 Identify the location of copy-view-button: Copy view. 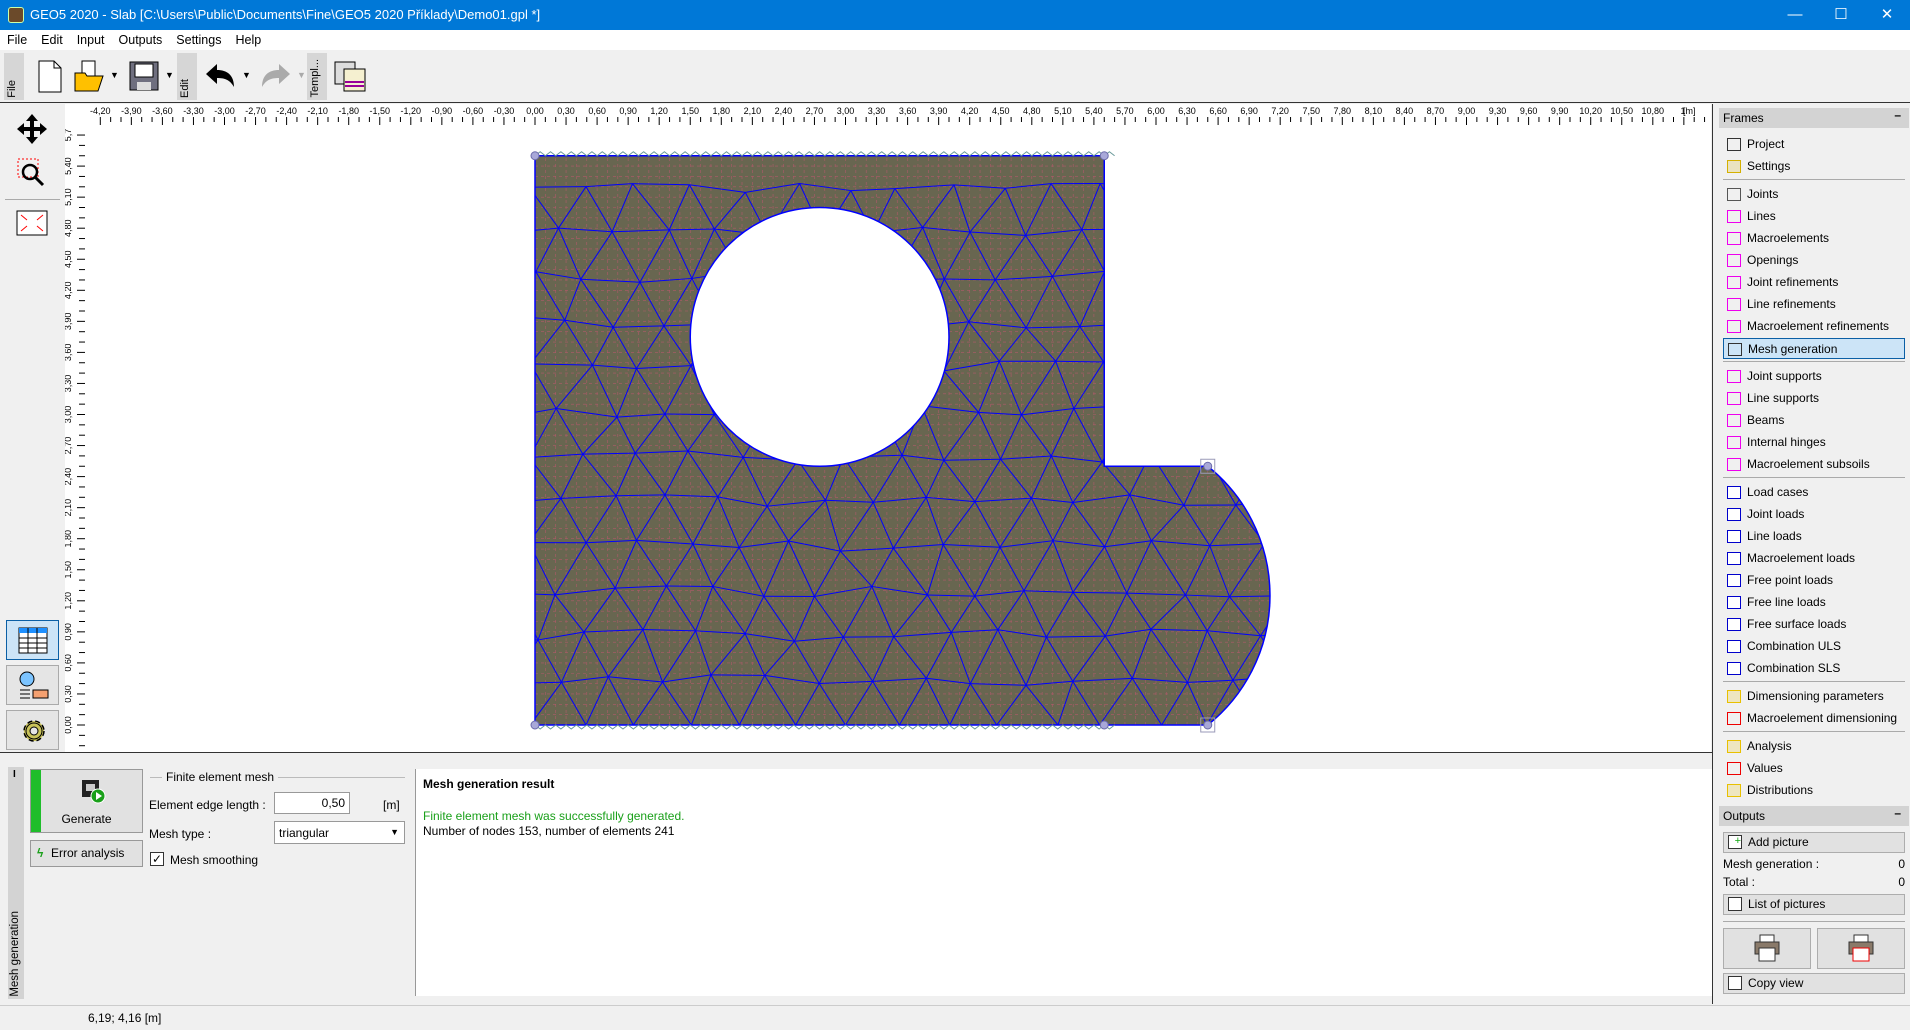
(1814, 983).